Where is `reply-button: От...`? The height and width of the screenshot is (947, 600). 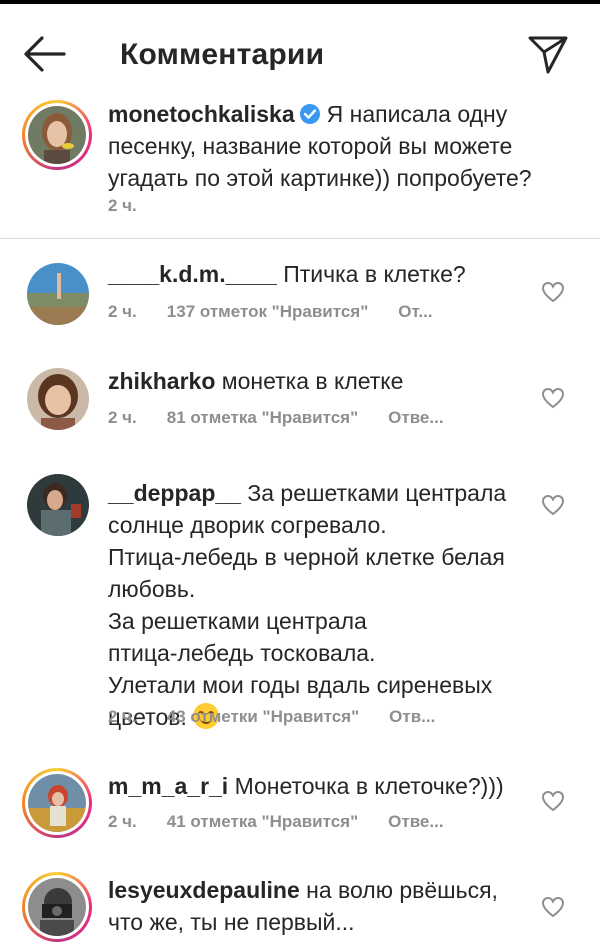
reply-button: От... is located at coordinates (415, 311).